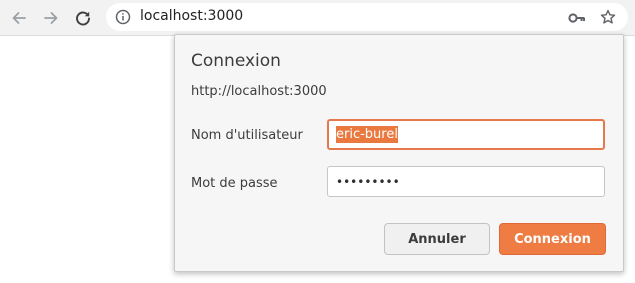 Image resolution: width=635 pixels, height=283 pixels. What do you see at coordinates (234, 183) in the screenshot?
I see `password-label: Mot de passe` at bounding box center [234, 183].